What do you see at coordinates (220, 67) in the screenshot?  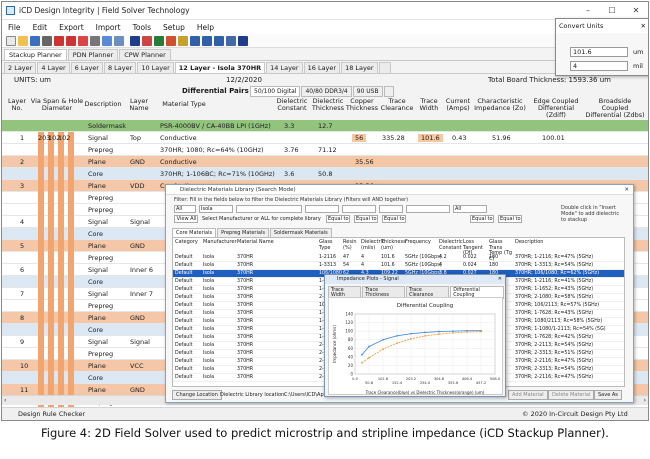 I see `tab-12-layer: 12 Layer - Isola 370HR` at bounding box center [220, 67].